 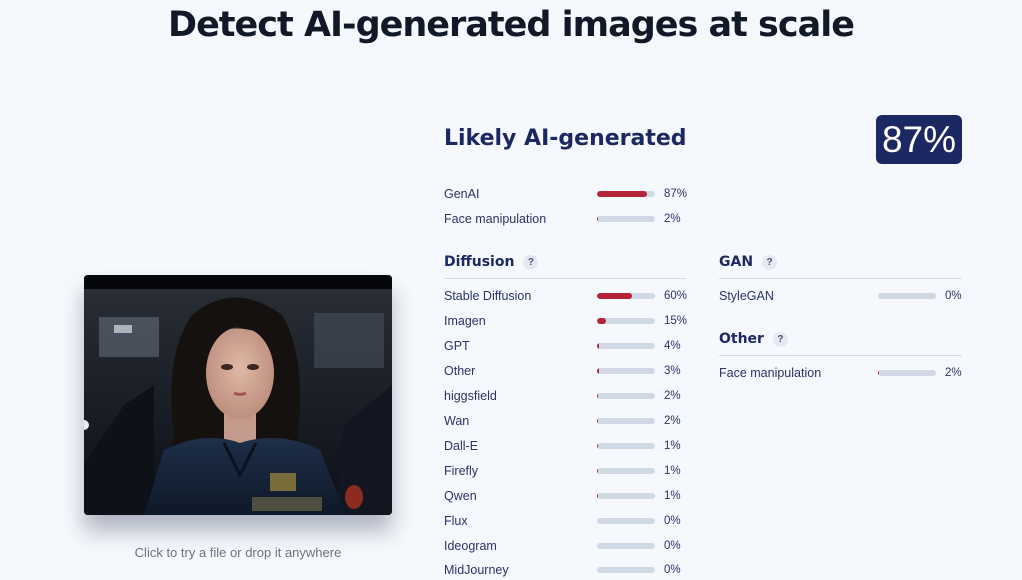 I want to click on section-title-gan: GAN?, so click(x=748, y=262).